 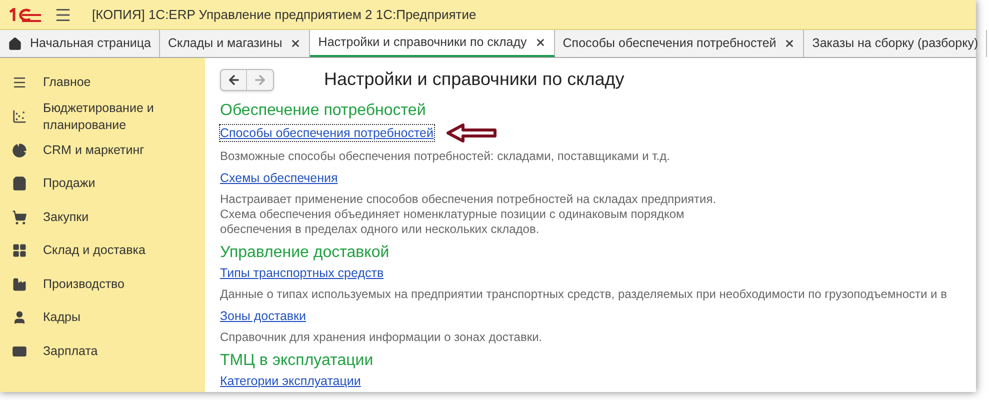 I want to click on section-title: Управление доставкой, so click(x=305, y=253).